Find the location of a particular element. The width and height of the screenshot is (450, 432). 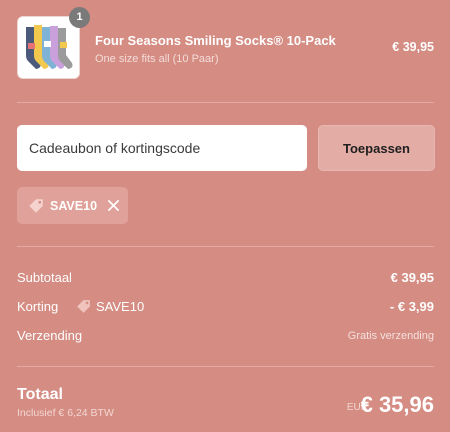

applied-code-label: SAVE10 is located at coordinates (74, 205).